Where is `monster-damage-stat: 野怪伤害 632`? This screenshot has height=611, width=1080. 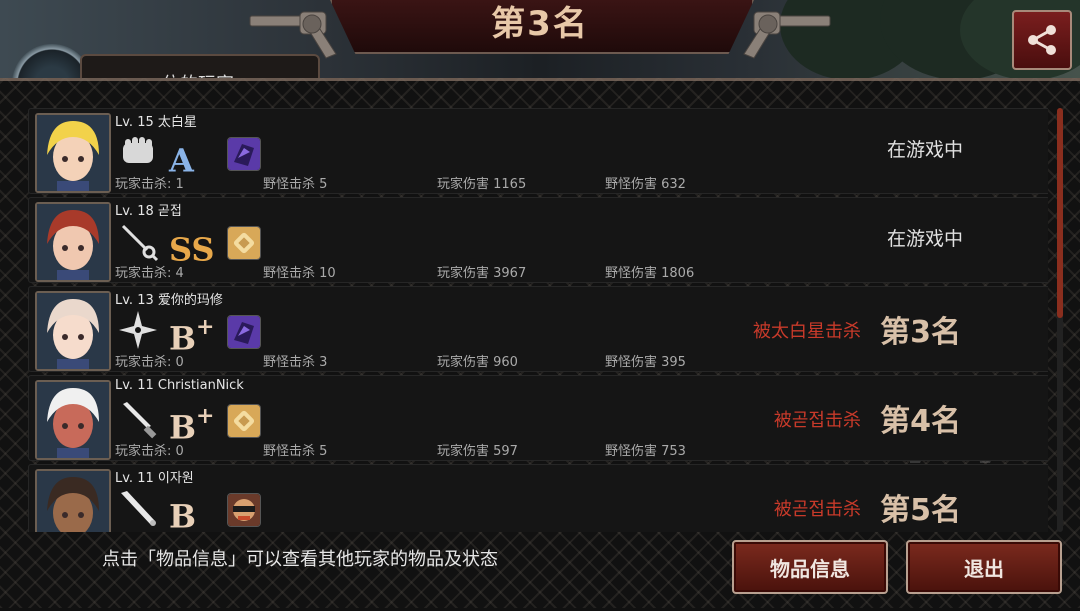
monster-damage-stat: 野怪伤害 632 is located at coordinates (645, 184).